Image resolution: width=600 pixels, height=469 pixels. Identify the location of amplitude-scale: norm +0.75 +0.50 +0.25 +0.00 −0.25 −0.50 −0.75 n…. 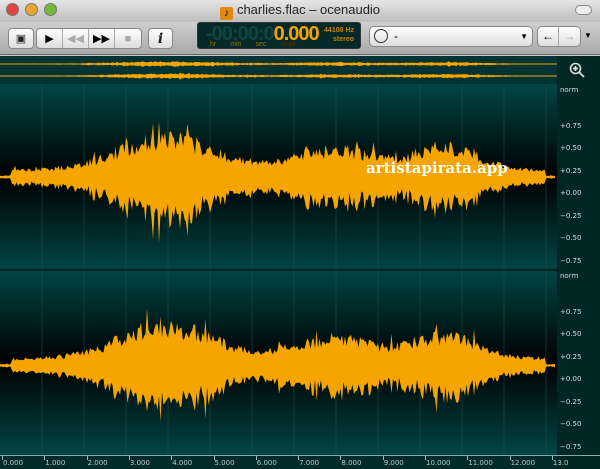
(578, 262).